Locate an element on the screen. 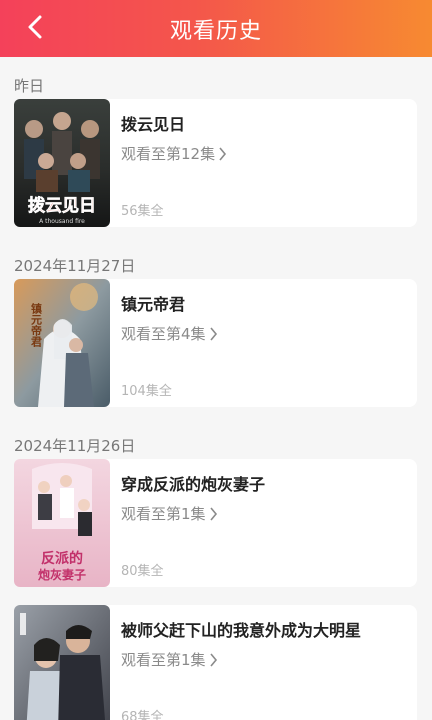  poster-image: 拨云见日 A thousand fire is located at coordinates (62, 163).